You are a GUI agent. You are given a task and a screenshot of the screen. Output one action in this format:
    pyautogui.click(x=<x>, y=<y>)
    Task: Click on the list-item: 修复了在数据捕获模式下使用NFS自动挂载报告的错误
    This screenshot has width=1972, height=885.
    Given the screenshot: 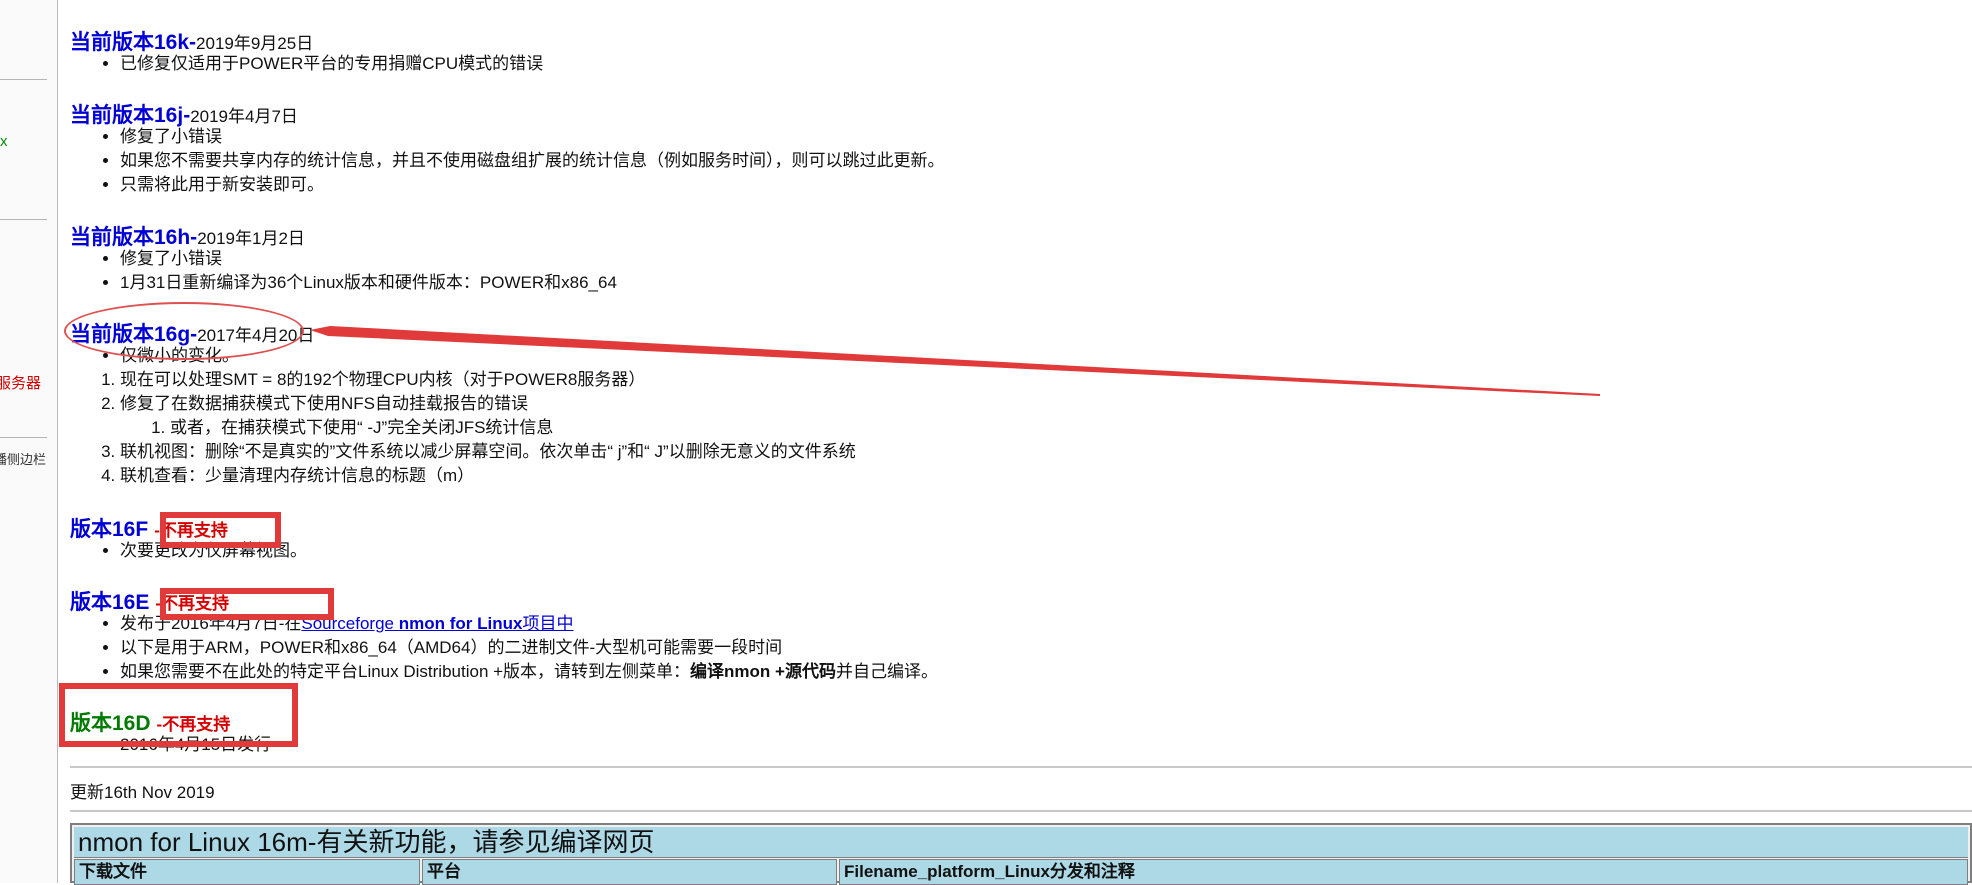 What is the action you would take?
    pyautogui.click(x=382, y=404)
    